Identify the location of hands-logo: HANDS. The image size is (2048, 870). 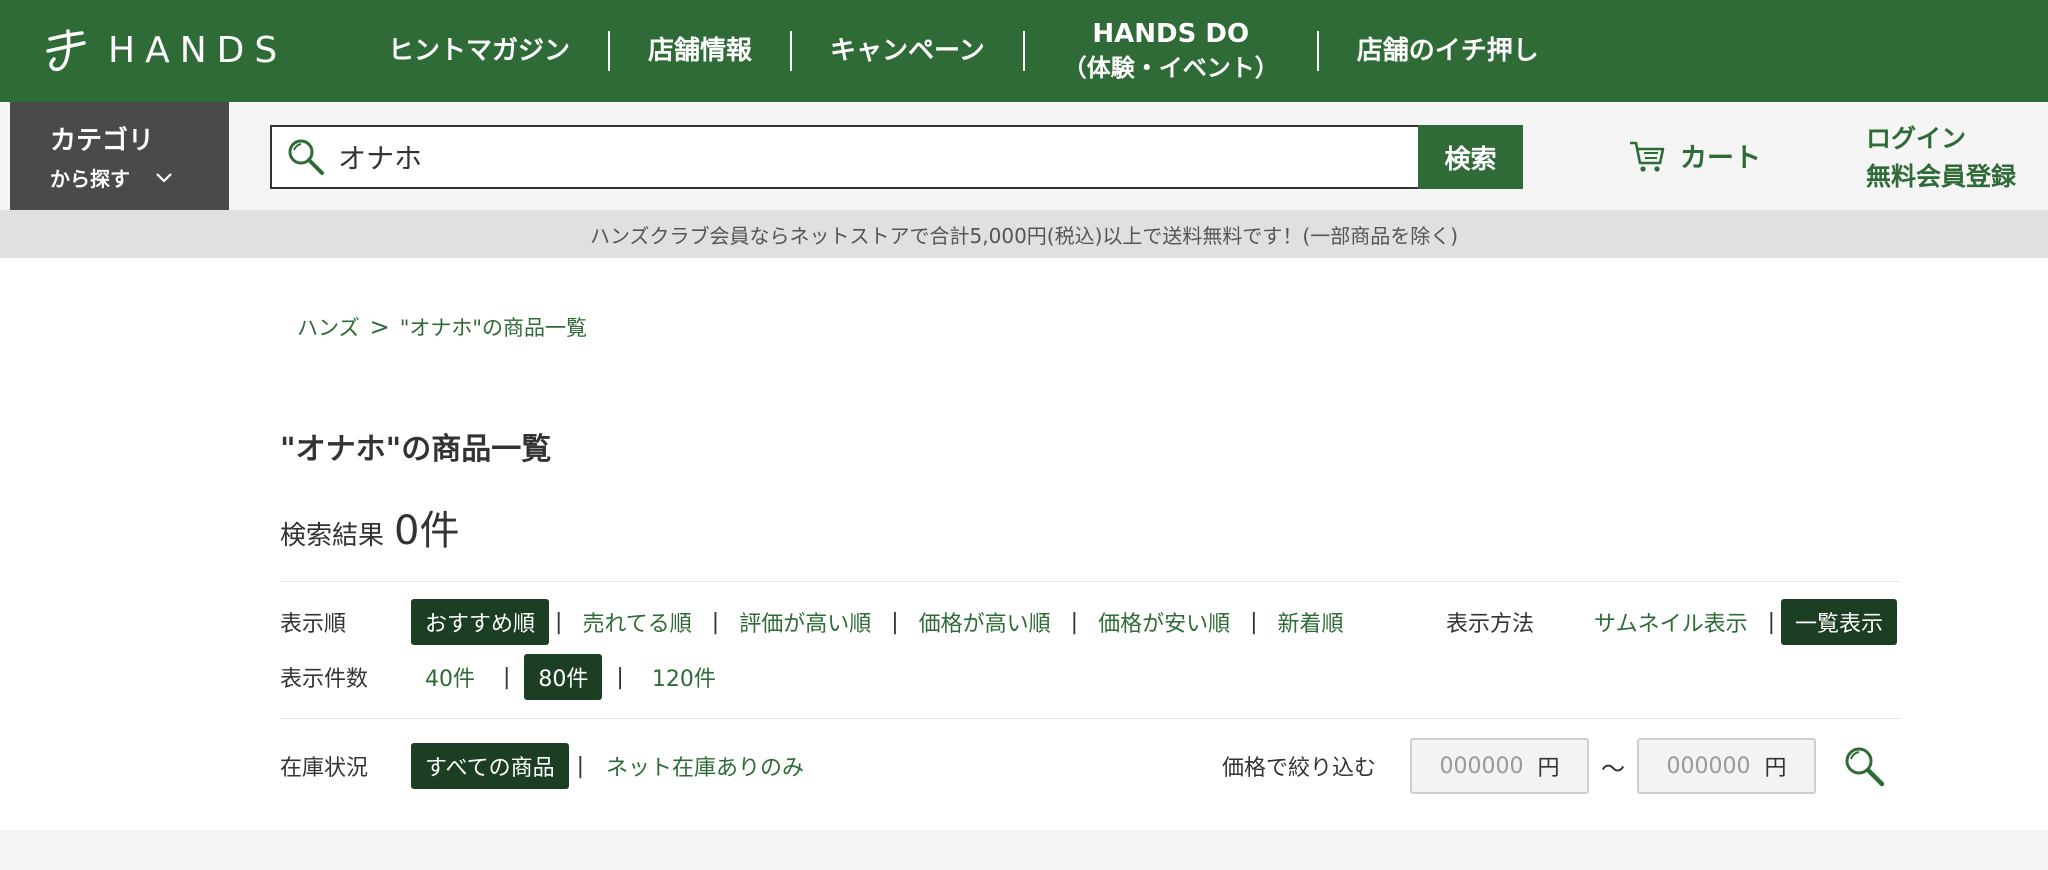
(165, 50).